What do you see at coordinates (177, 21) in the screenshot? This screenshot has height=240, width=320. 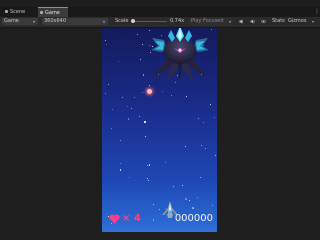 I see `scale-value: 0.74x` at bounding box center [177, 21].